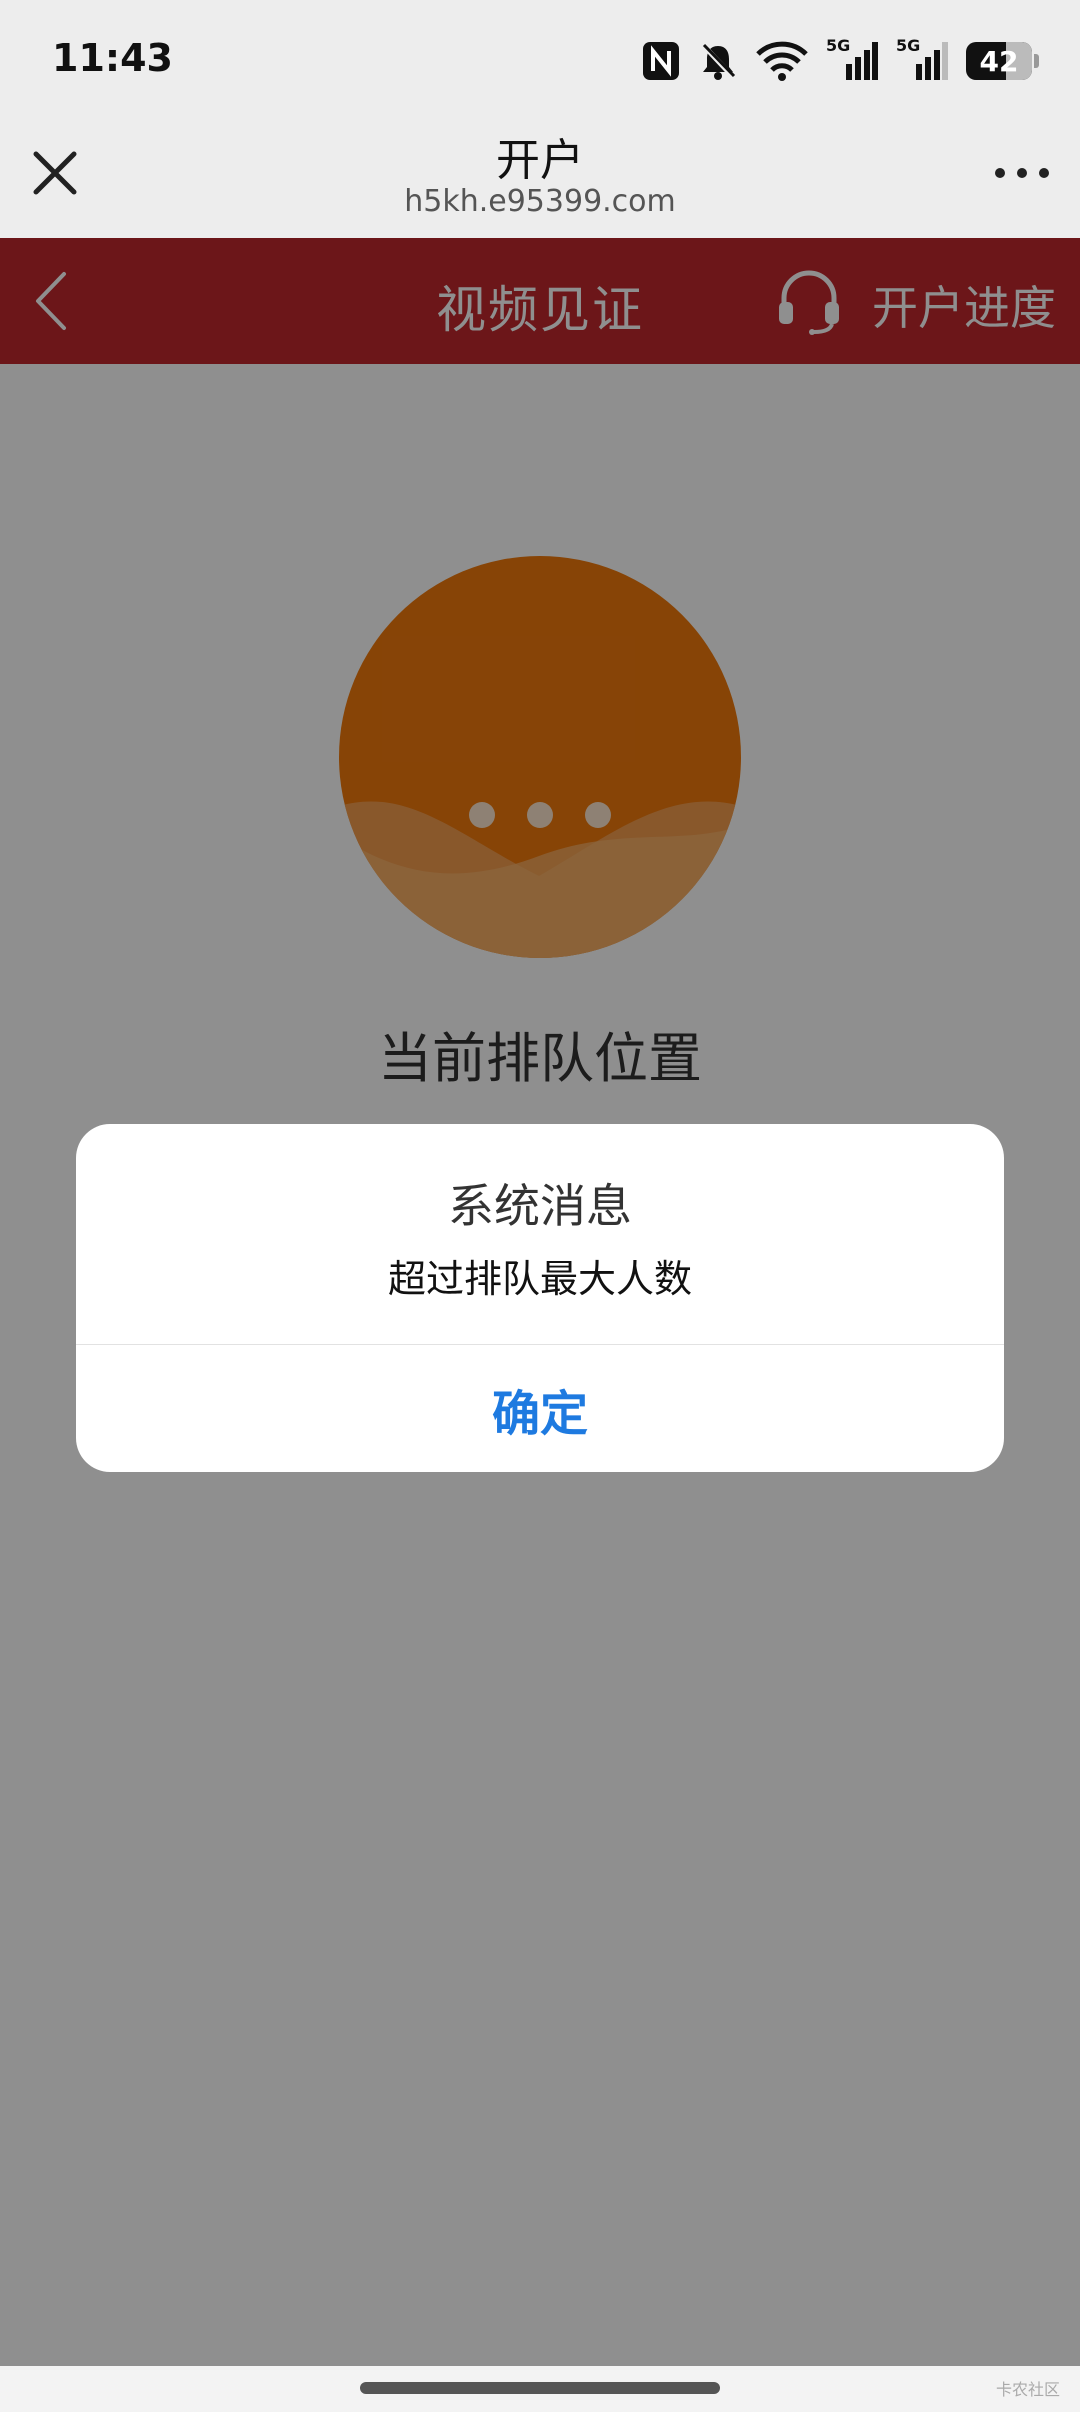  I want to click on browser-title-bar: 开户 h5kh.e95399.com, so click(540, 178).